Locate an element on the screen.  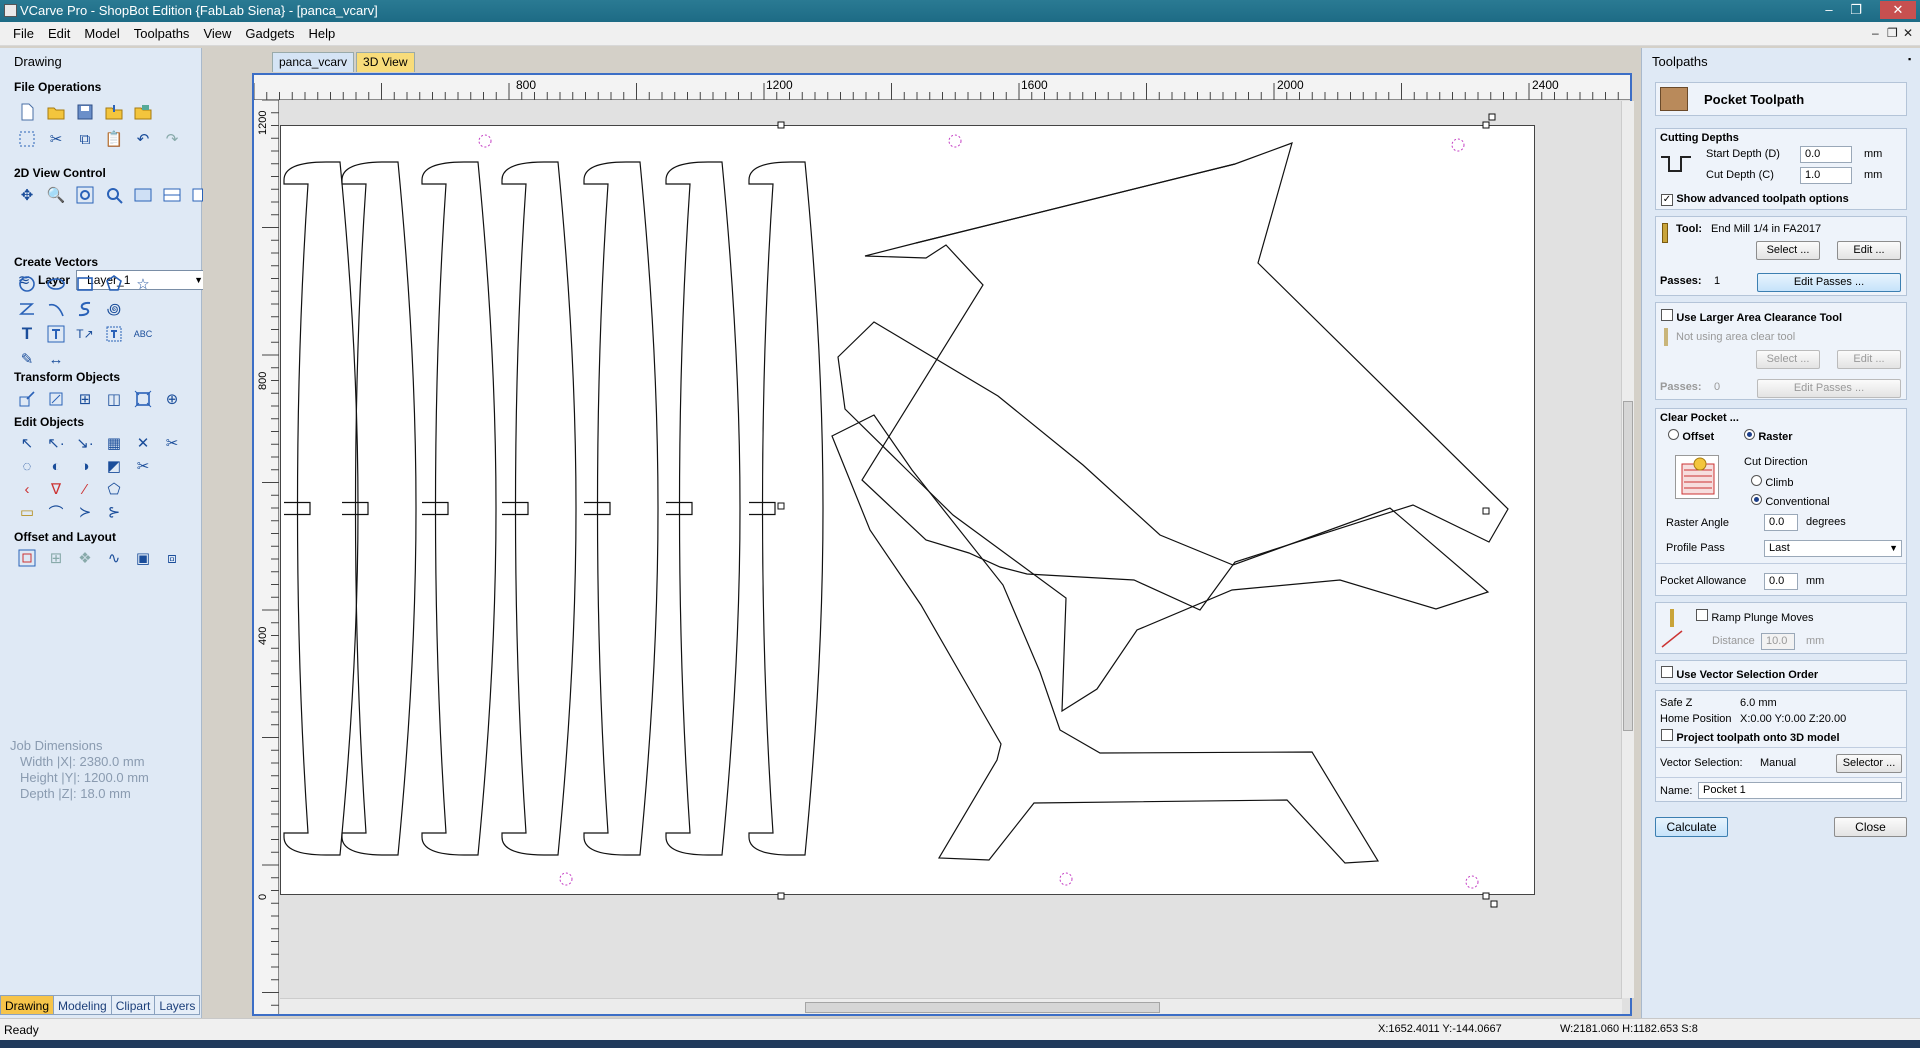
set-origin-icon: ⊕ is located at coordinates (172, 399).